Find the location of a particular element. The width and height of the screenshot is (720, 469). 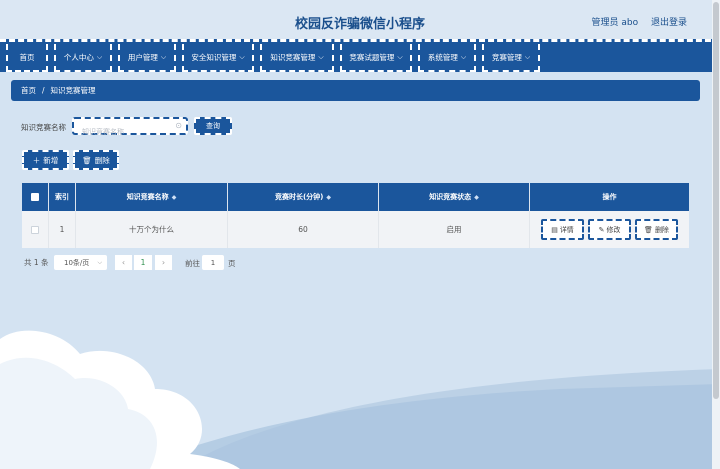

header-name-label: 知识竞赛名称 is located at coordinates (147, 197).